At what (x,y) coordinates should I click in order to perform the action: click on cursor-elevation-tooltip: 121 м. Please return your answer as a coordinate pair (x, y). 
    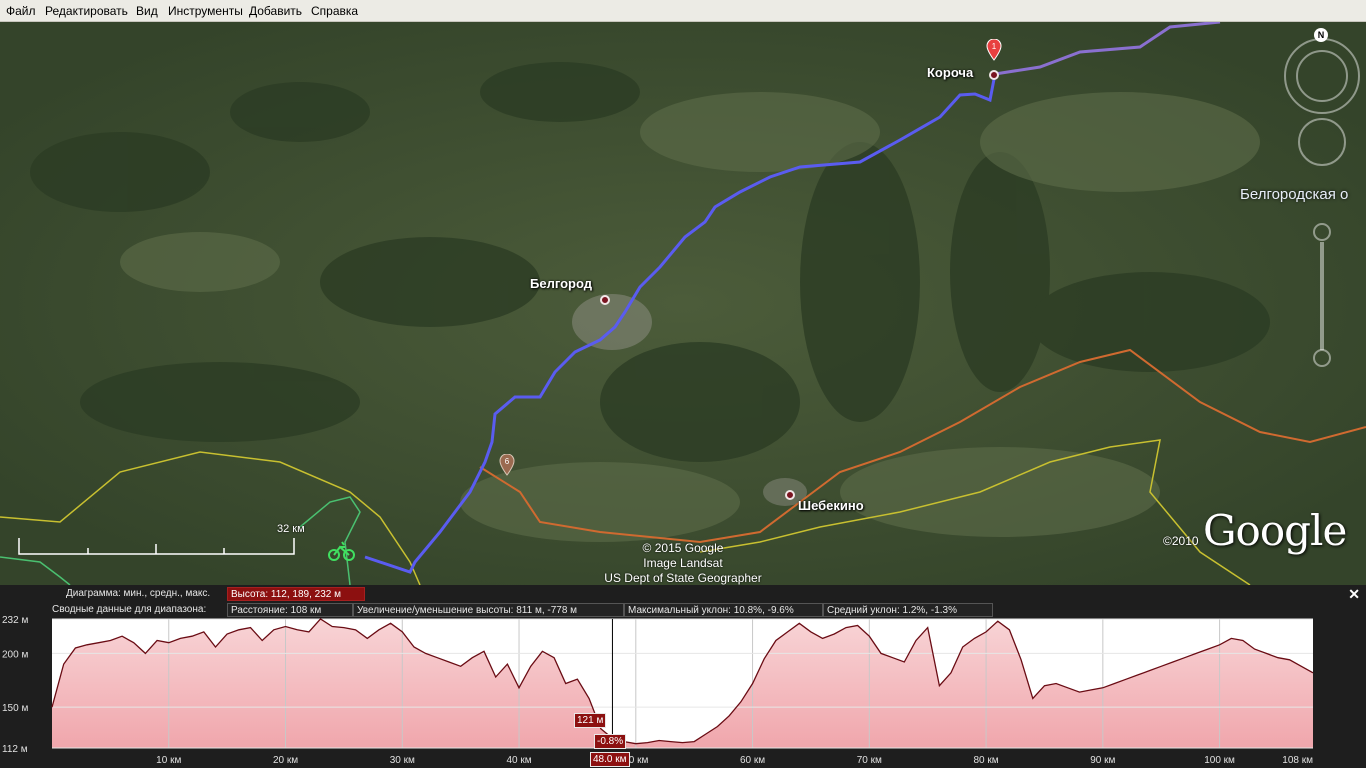
    Looking at the image, I should click on (590, 720).